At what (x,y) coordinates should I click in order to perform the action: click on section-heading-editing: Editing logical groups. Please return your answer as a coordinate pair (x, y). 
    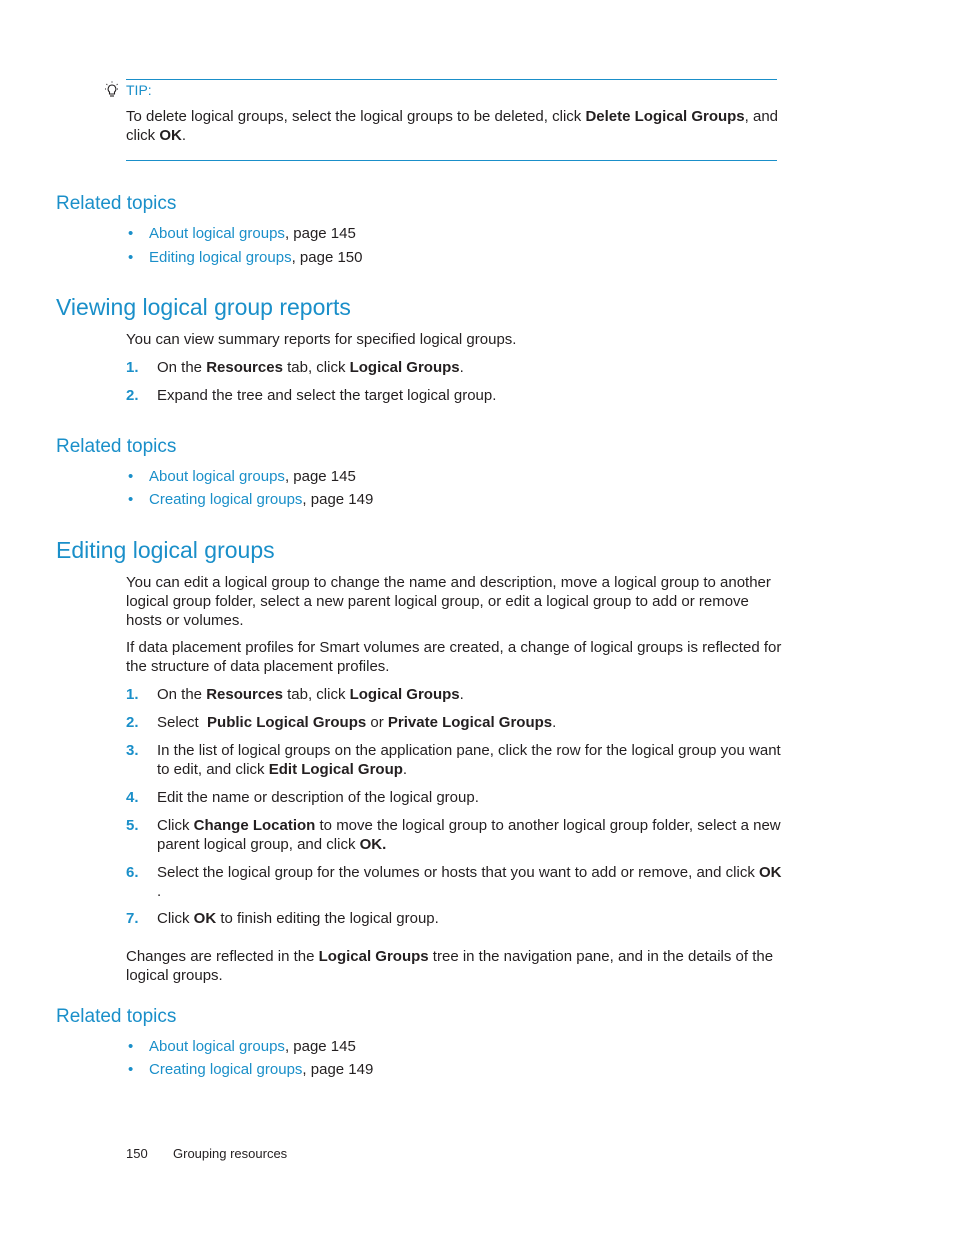
    Looking at the image, I should click on (165, 550).